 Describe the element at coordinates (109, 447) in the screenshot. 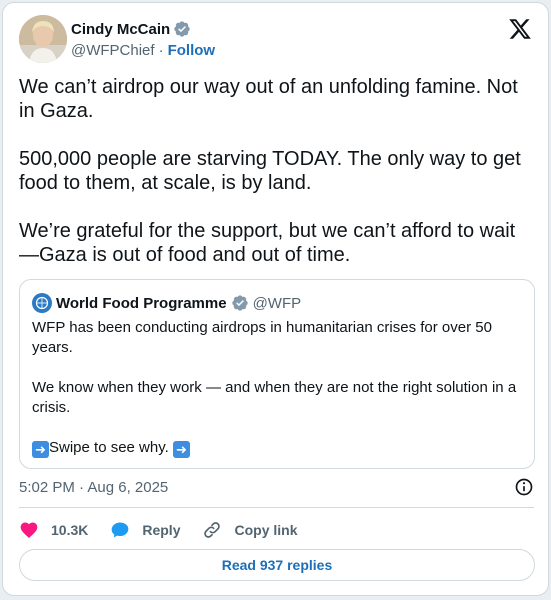

I see `quoted-text-para-3: Swipe to see why.` at that location.